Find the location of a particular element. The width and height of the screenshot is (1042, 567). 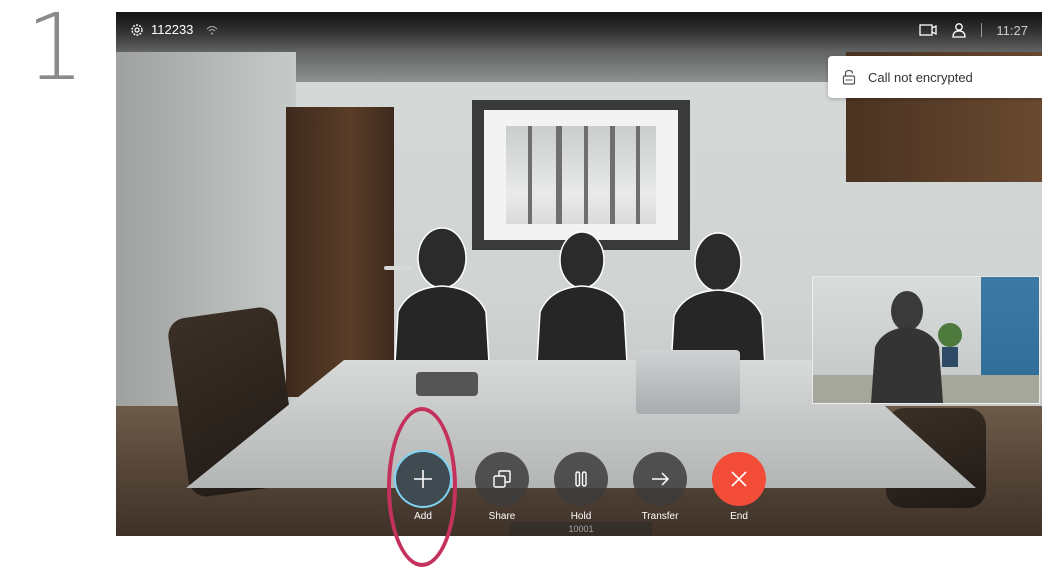

highlight-annotation is located at coordinates (422, 487).